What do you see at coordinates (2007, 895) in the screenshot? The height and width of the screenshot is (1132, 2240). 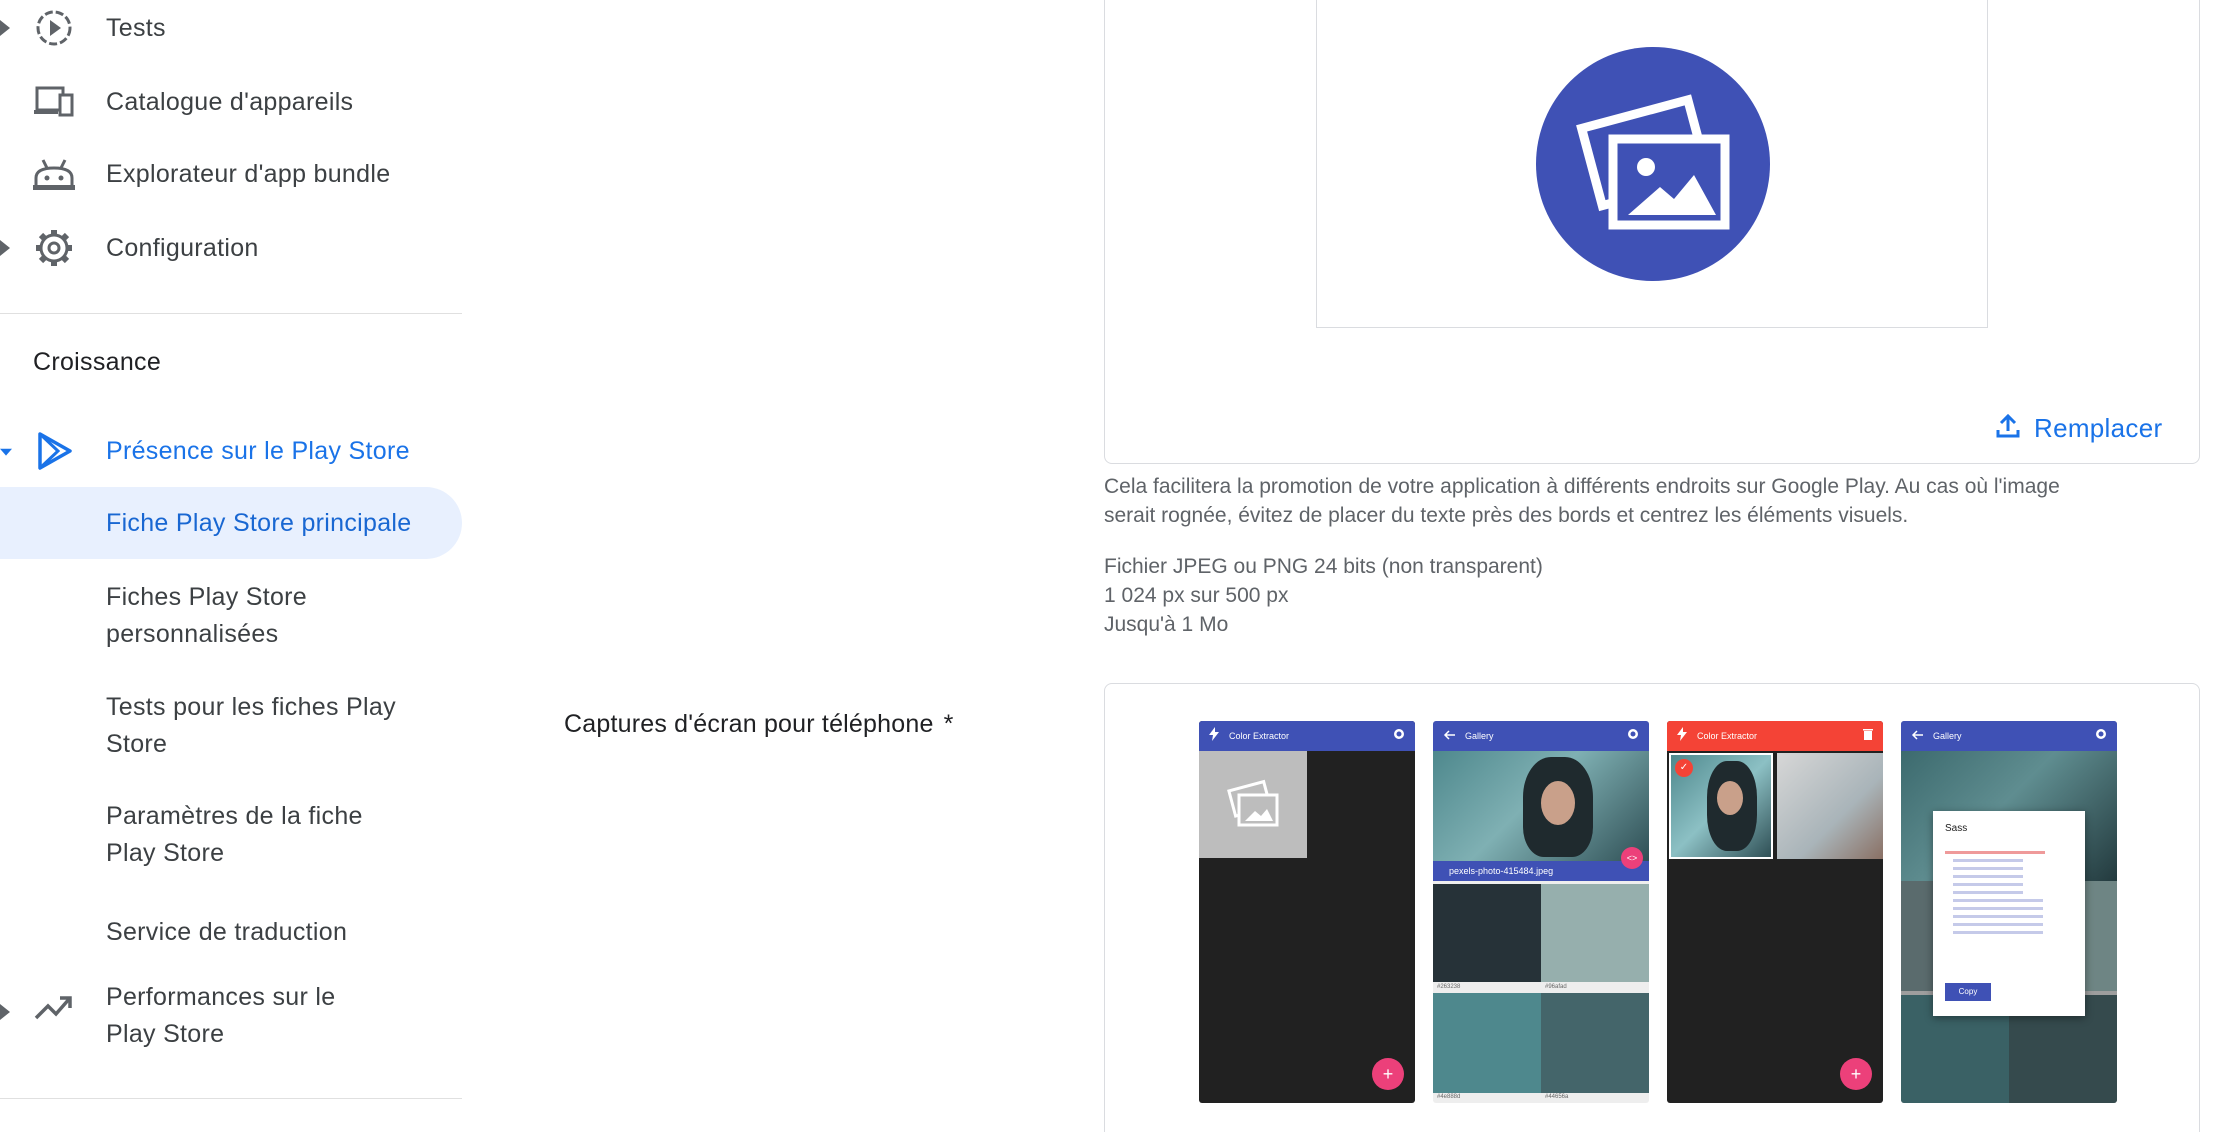 I see `code-block` at bounding box center [2007, 895].